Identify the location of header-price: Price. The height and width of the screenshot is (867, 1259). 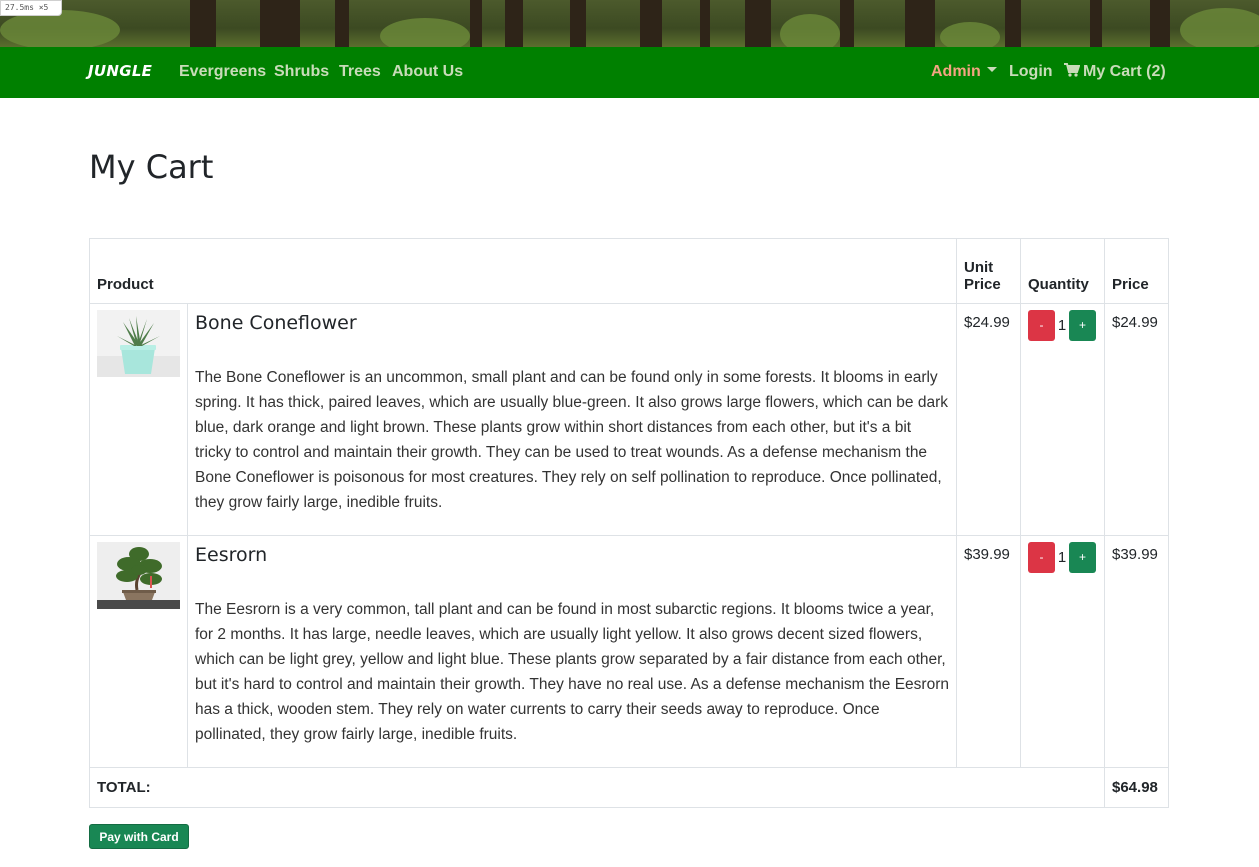
(1136, 271).